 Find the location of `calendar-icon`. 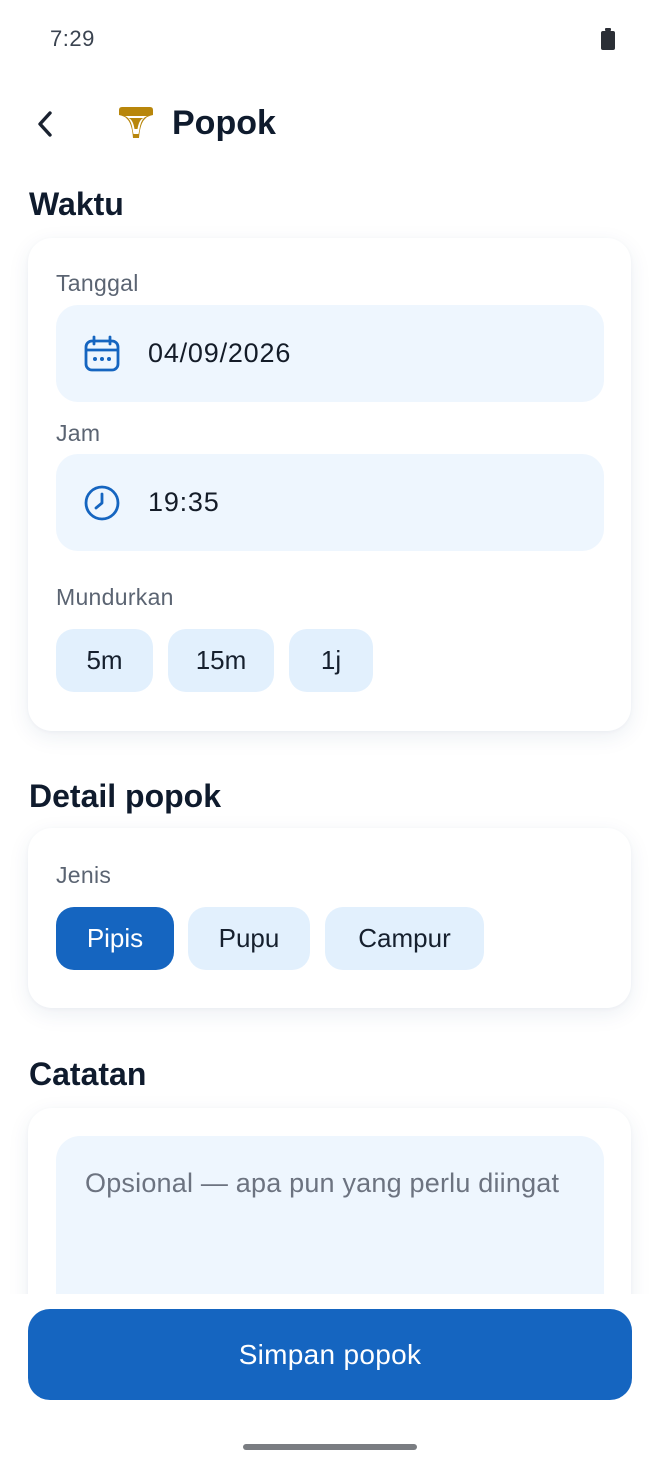

calendar-icon is located at coordinates (102, 353).